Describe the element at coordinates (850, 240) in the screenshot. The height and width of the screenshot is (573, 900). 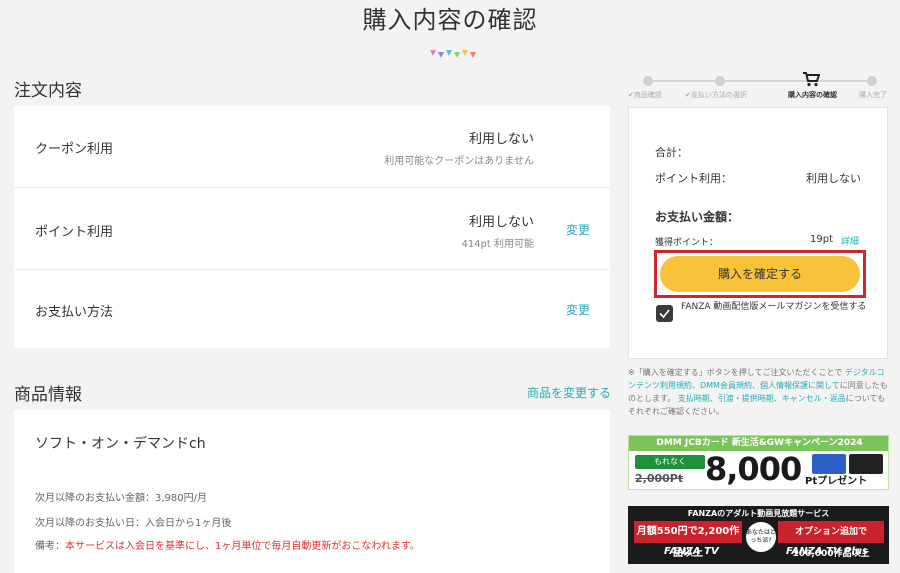
I see `earned-points-detail-link: 詳細` at that location.